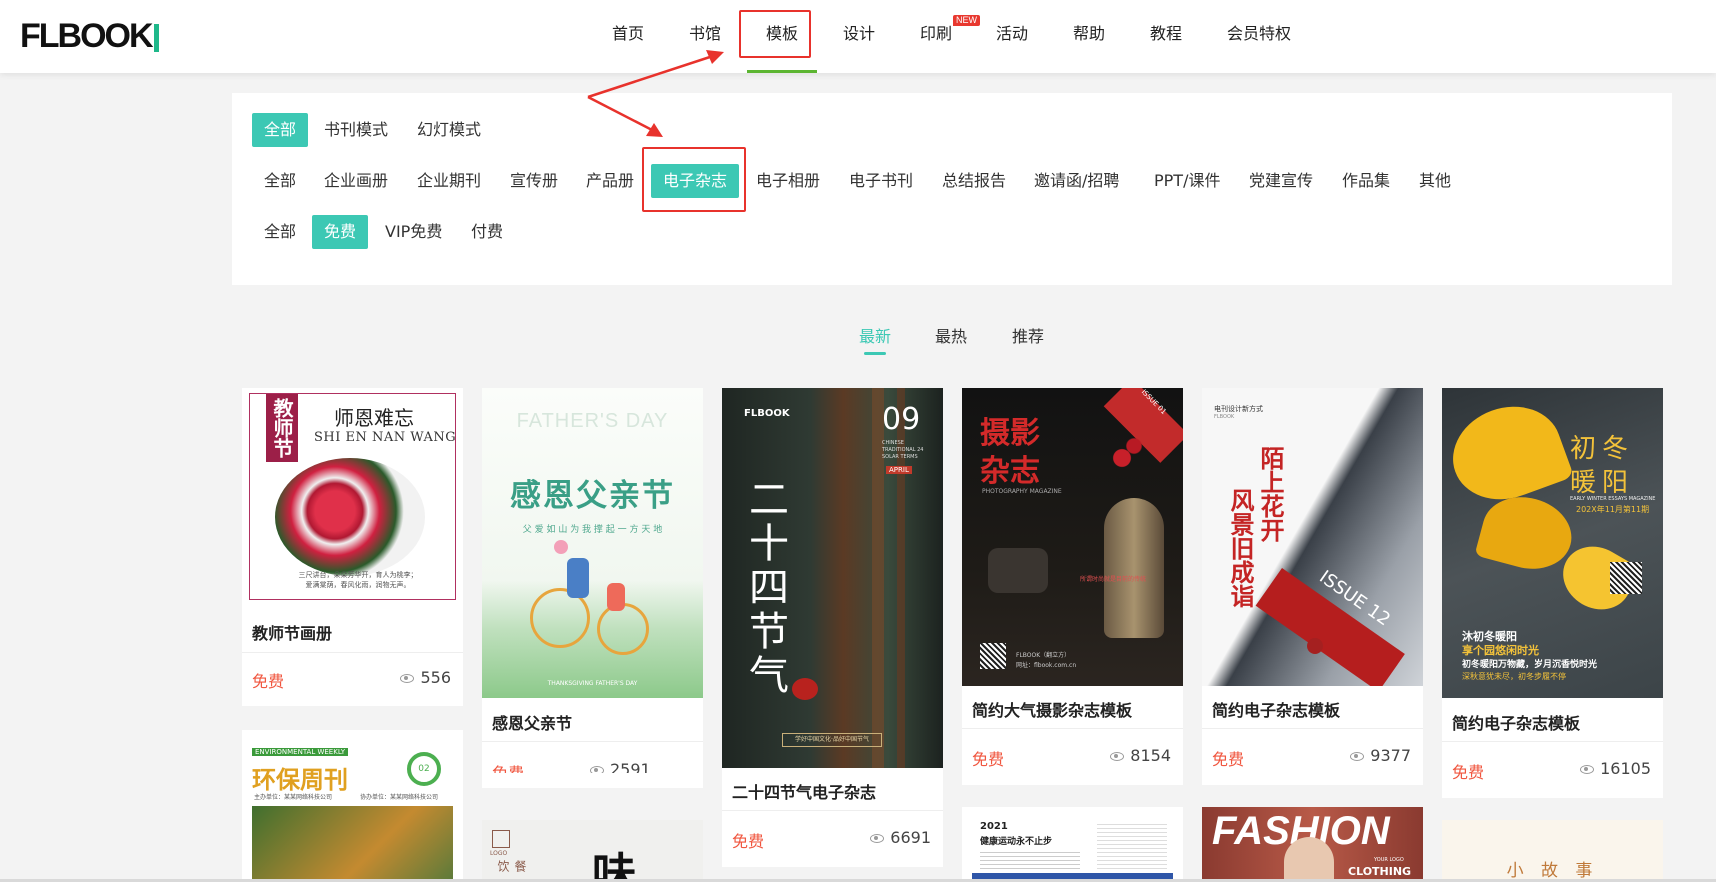  I want to click on annotation-arrows, so click(655, 93).